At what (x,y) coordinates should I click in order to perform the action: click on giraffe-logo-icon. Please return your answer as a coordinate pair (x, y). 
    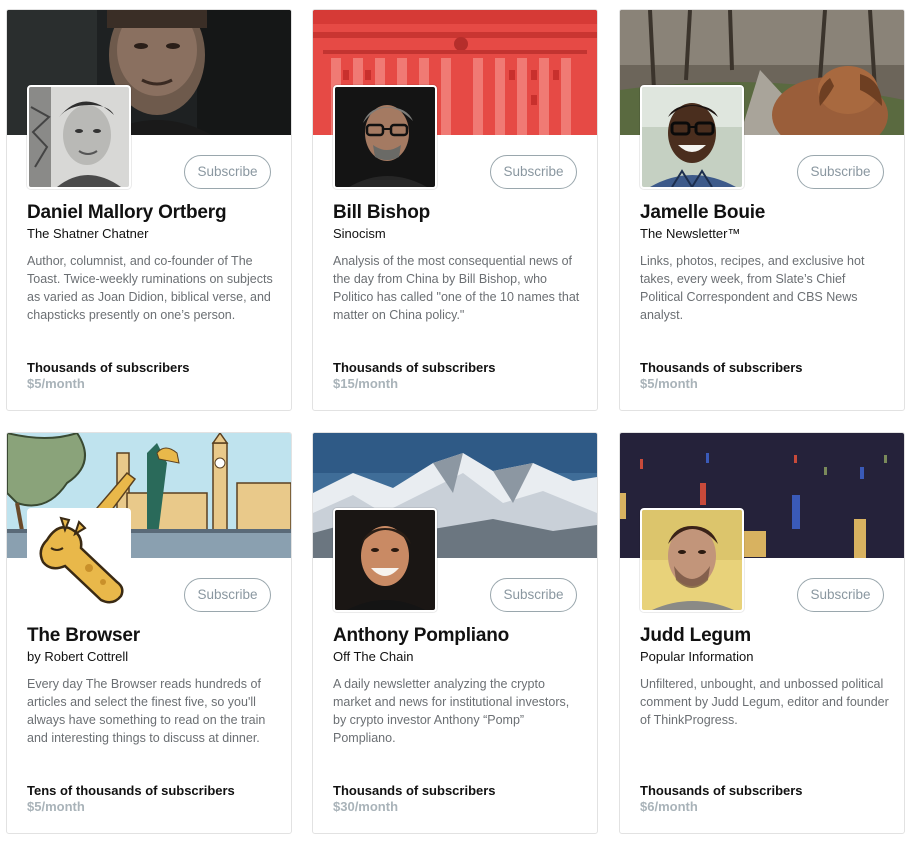
    Looking at the image, I should click on (79, 560).